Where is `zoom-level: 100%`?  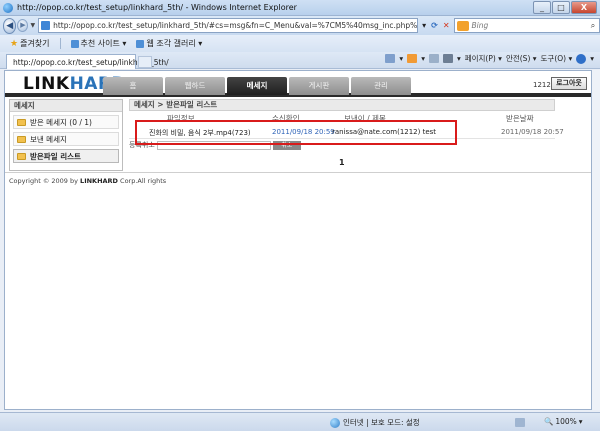
zoom-level: 100% is located at coordinates (566, 421).